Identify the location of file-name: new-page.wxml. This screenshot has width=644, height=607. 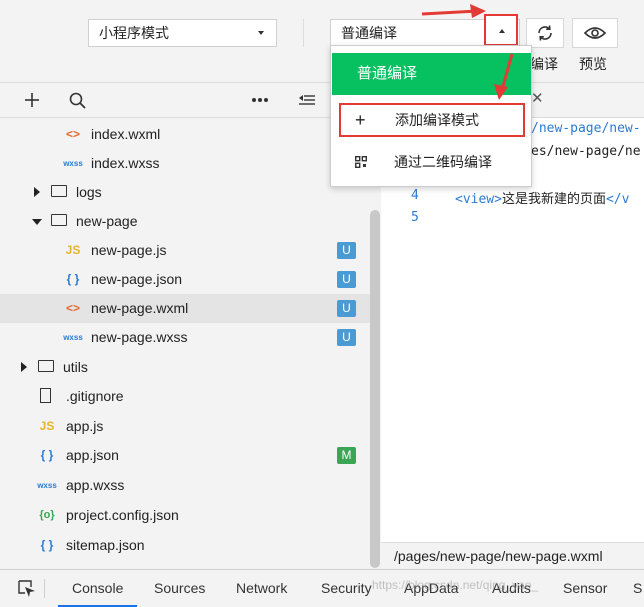
(140, 308).